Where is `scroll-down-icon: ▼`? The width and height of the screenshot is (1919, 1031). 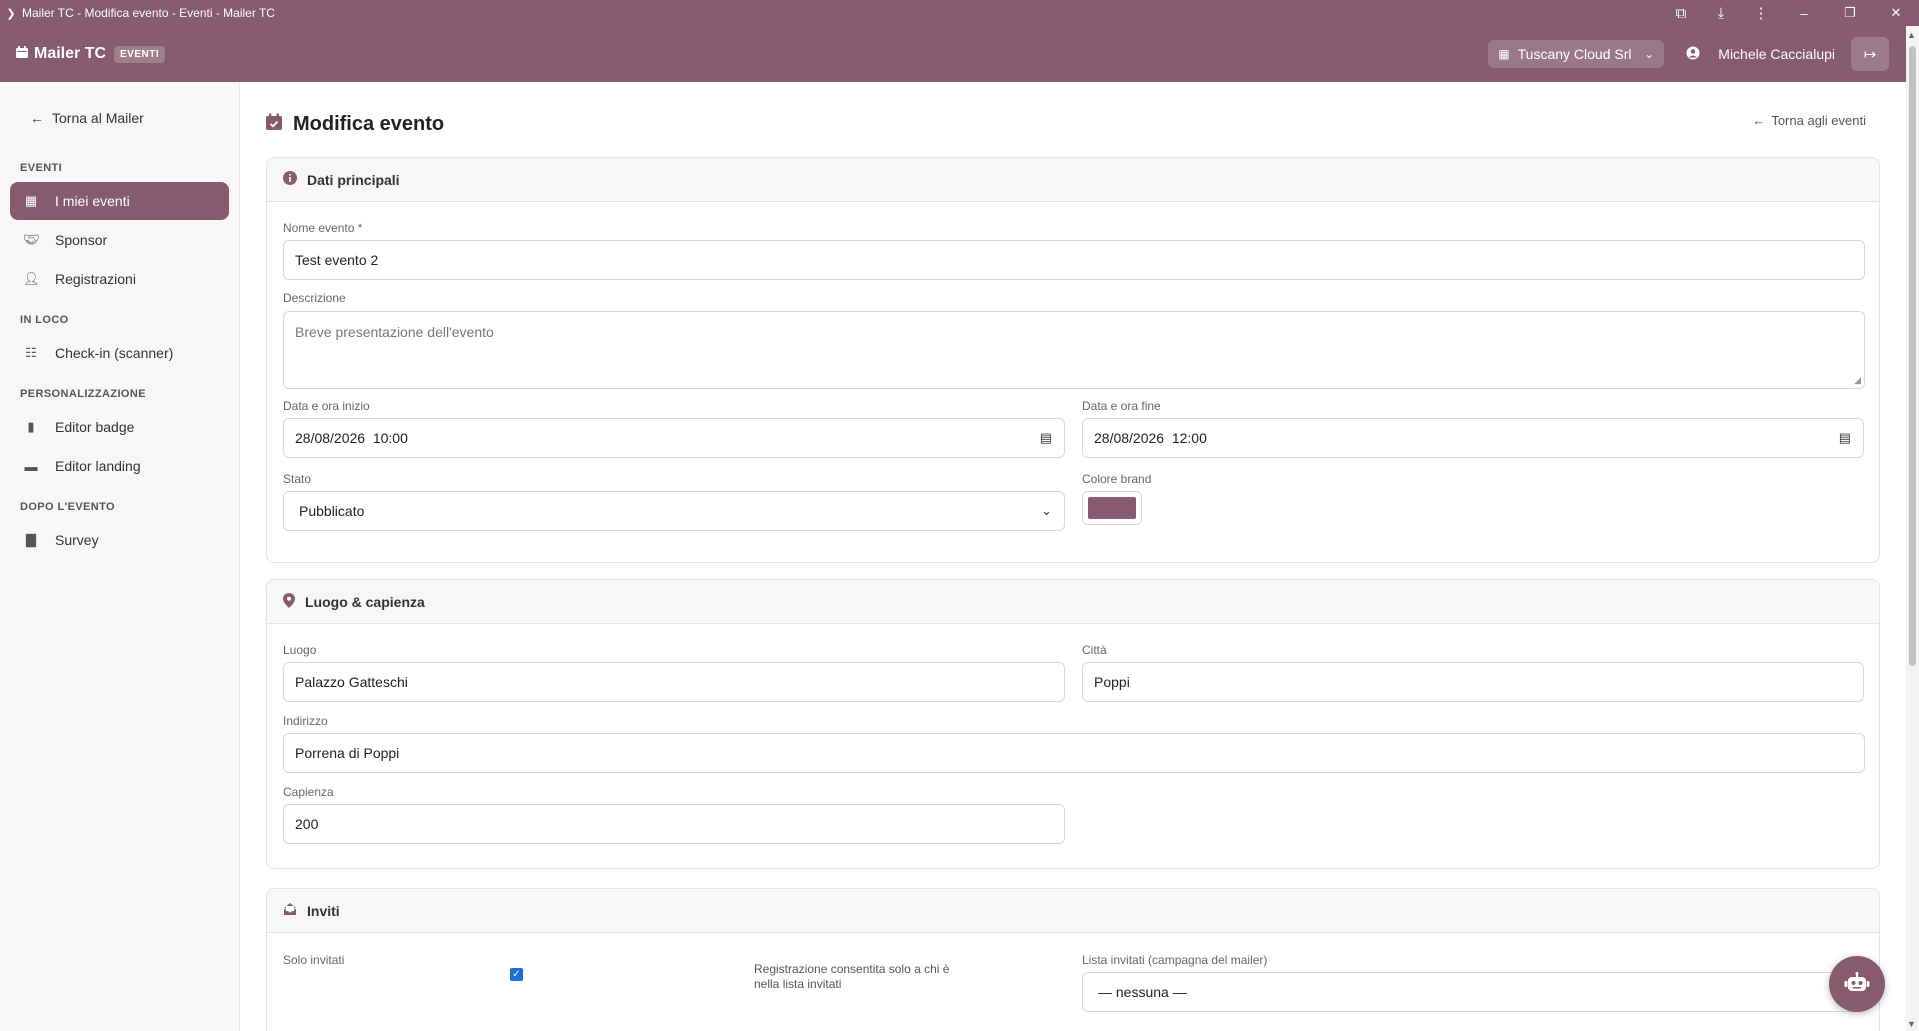
scroll-down-icon: ▼ is located at coordinates (1911, 1024).